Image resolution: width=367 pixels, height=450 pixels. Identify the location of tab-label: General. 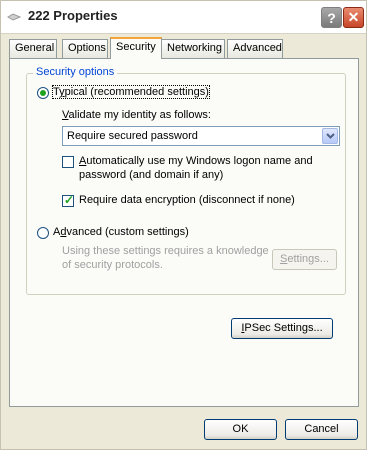
(35, 48).